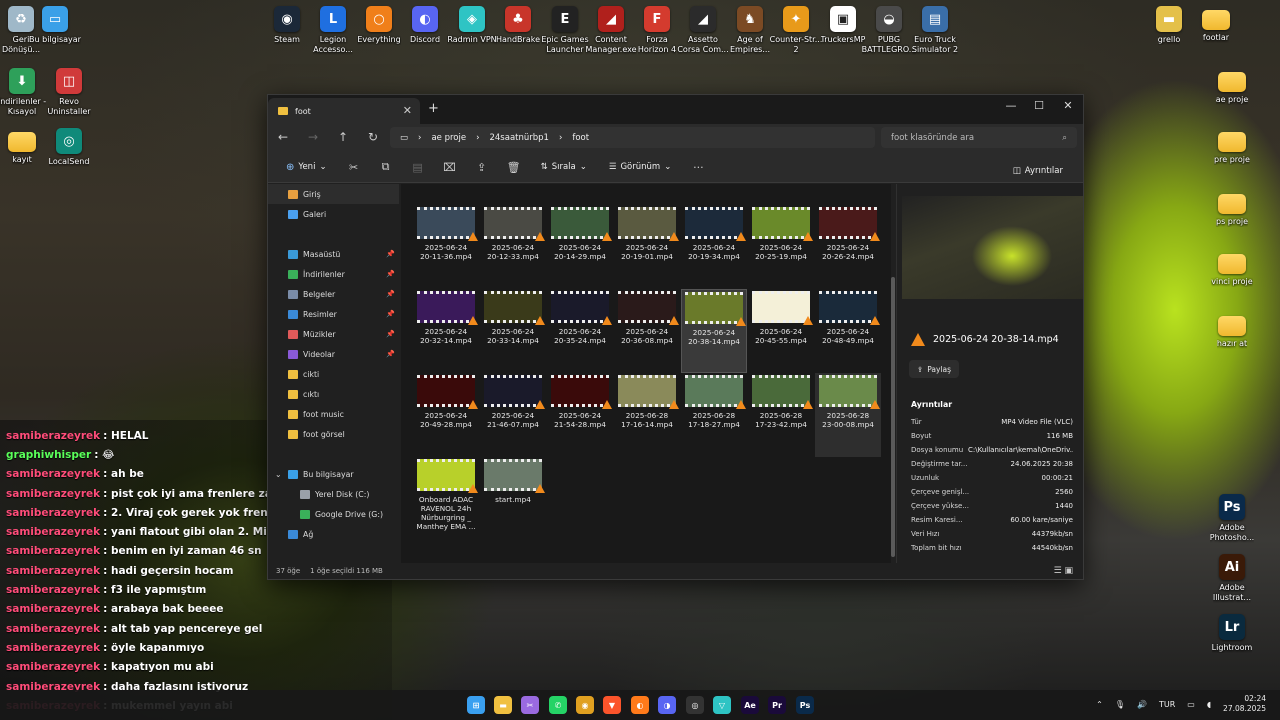  I want to click on paste-icon: ▤, so click(418, 167).